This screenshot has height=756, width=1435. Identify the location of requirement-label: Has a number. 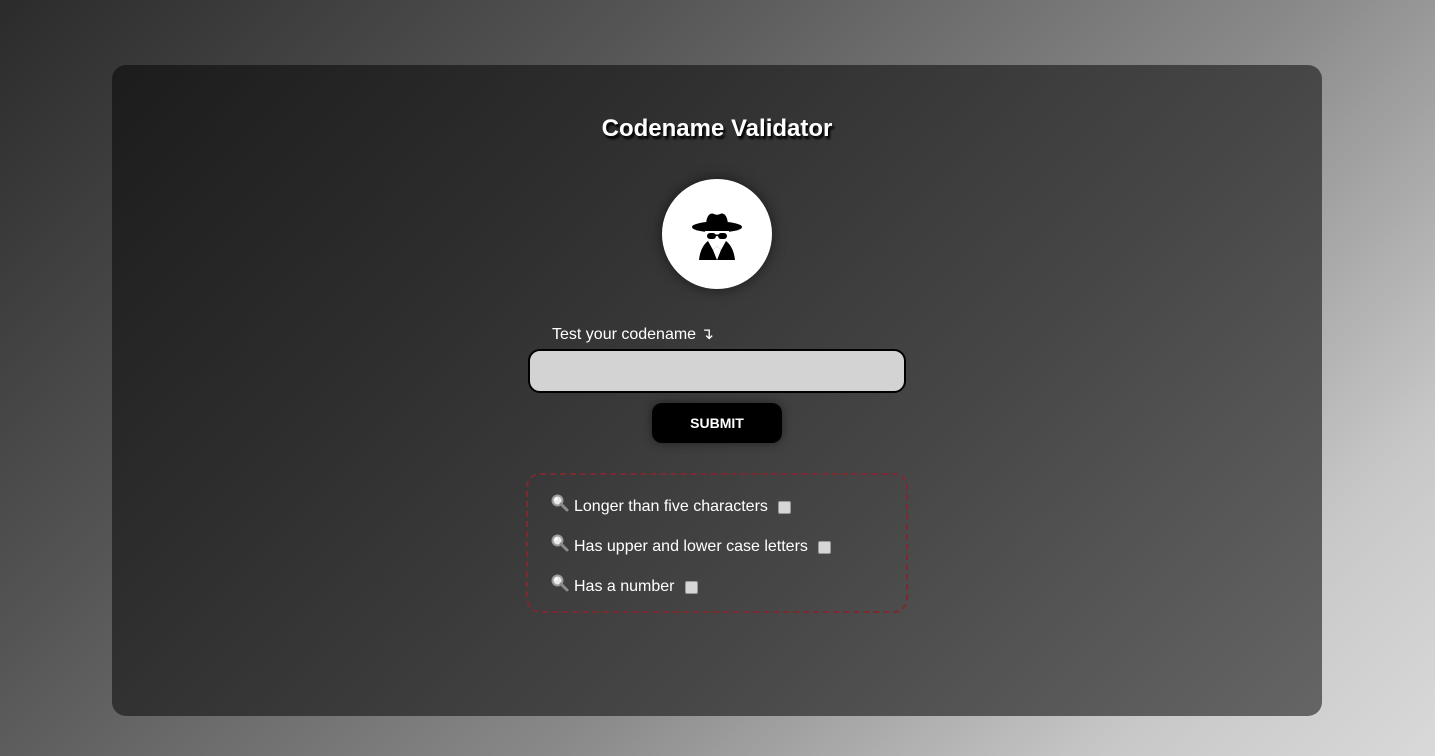
(624, 586).